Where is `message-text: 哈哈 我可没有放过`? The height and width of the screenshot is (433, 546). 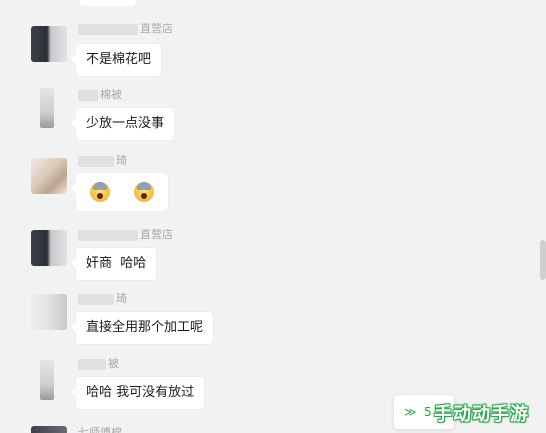 message-text: 哈哈 我可没有放过 is located at coordinates (140, 392).